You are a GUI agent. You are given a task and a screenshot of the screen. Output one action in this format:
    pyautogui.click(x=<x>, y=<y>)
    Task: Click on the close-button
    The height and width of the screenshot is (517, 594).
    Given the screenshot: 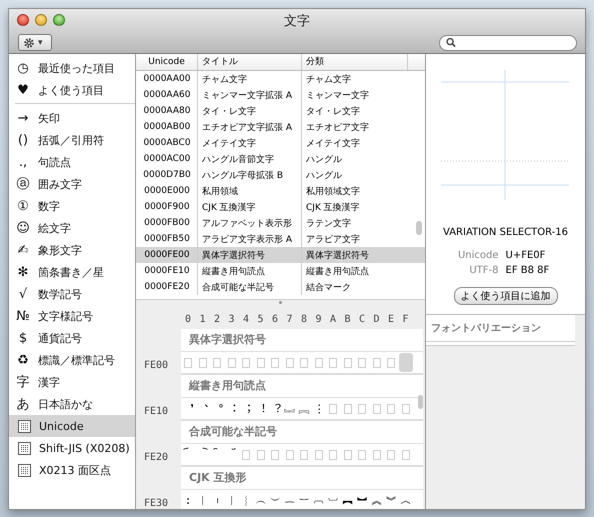 What is the action you would take?
    pyautogui.click(x=23, y=20)
    